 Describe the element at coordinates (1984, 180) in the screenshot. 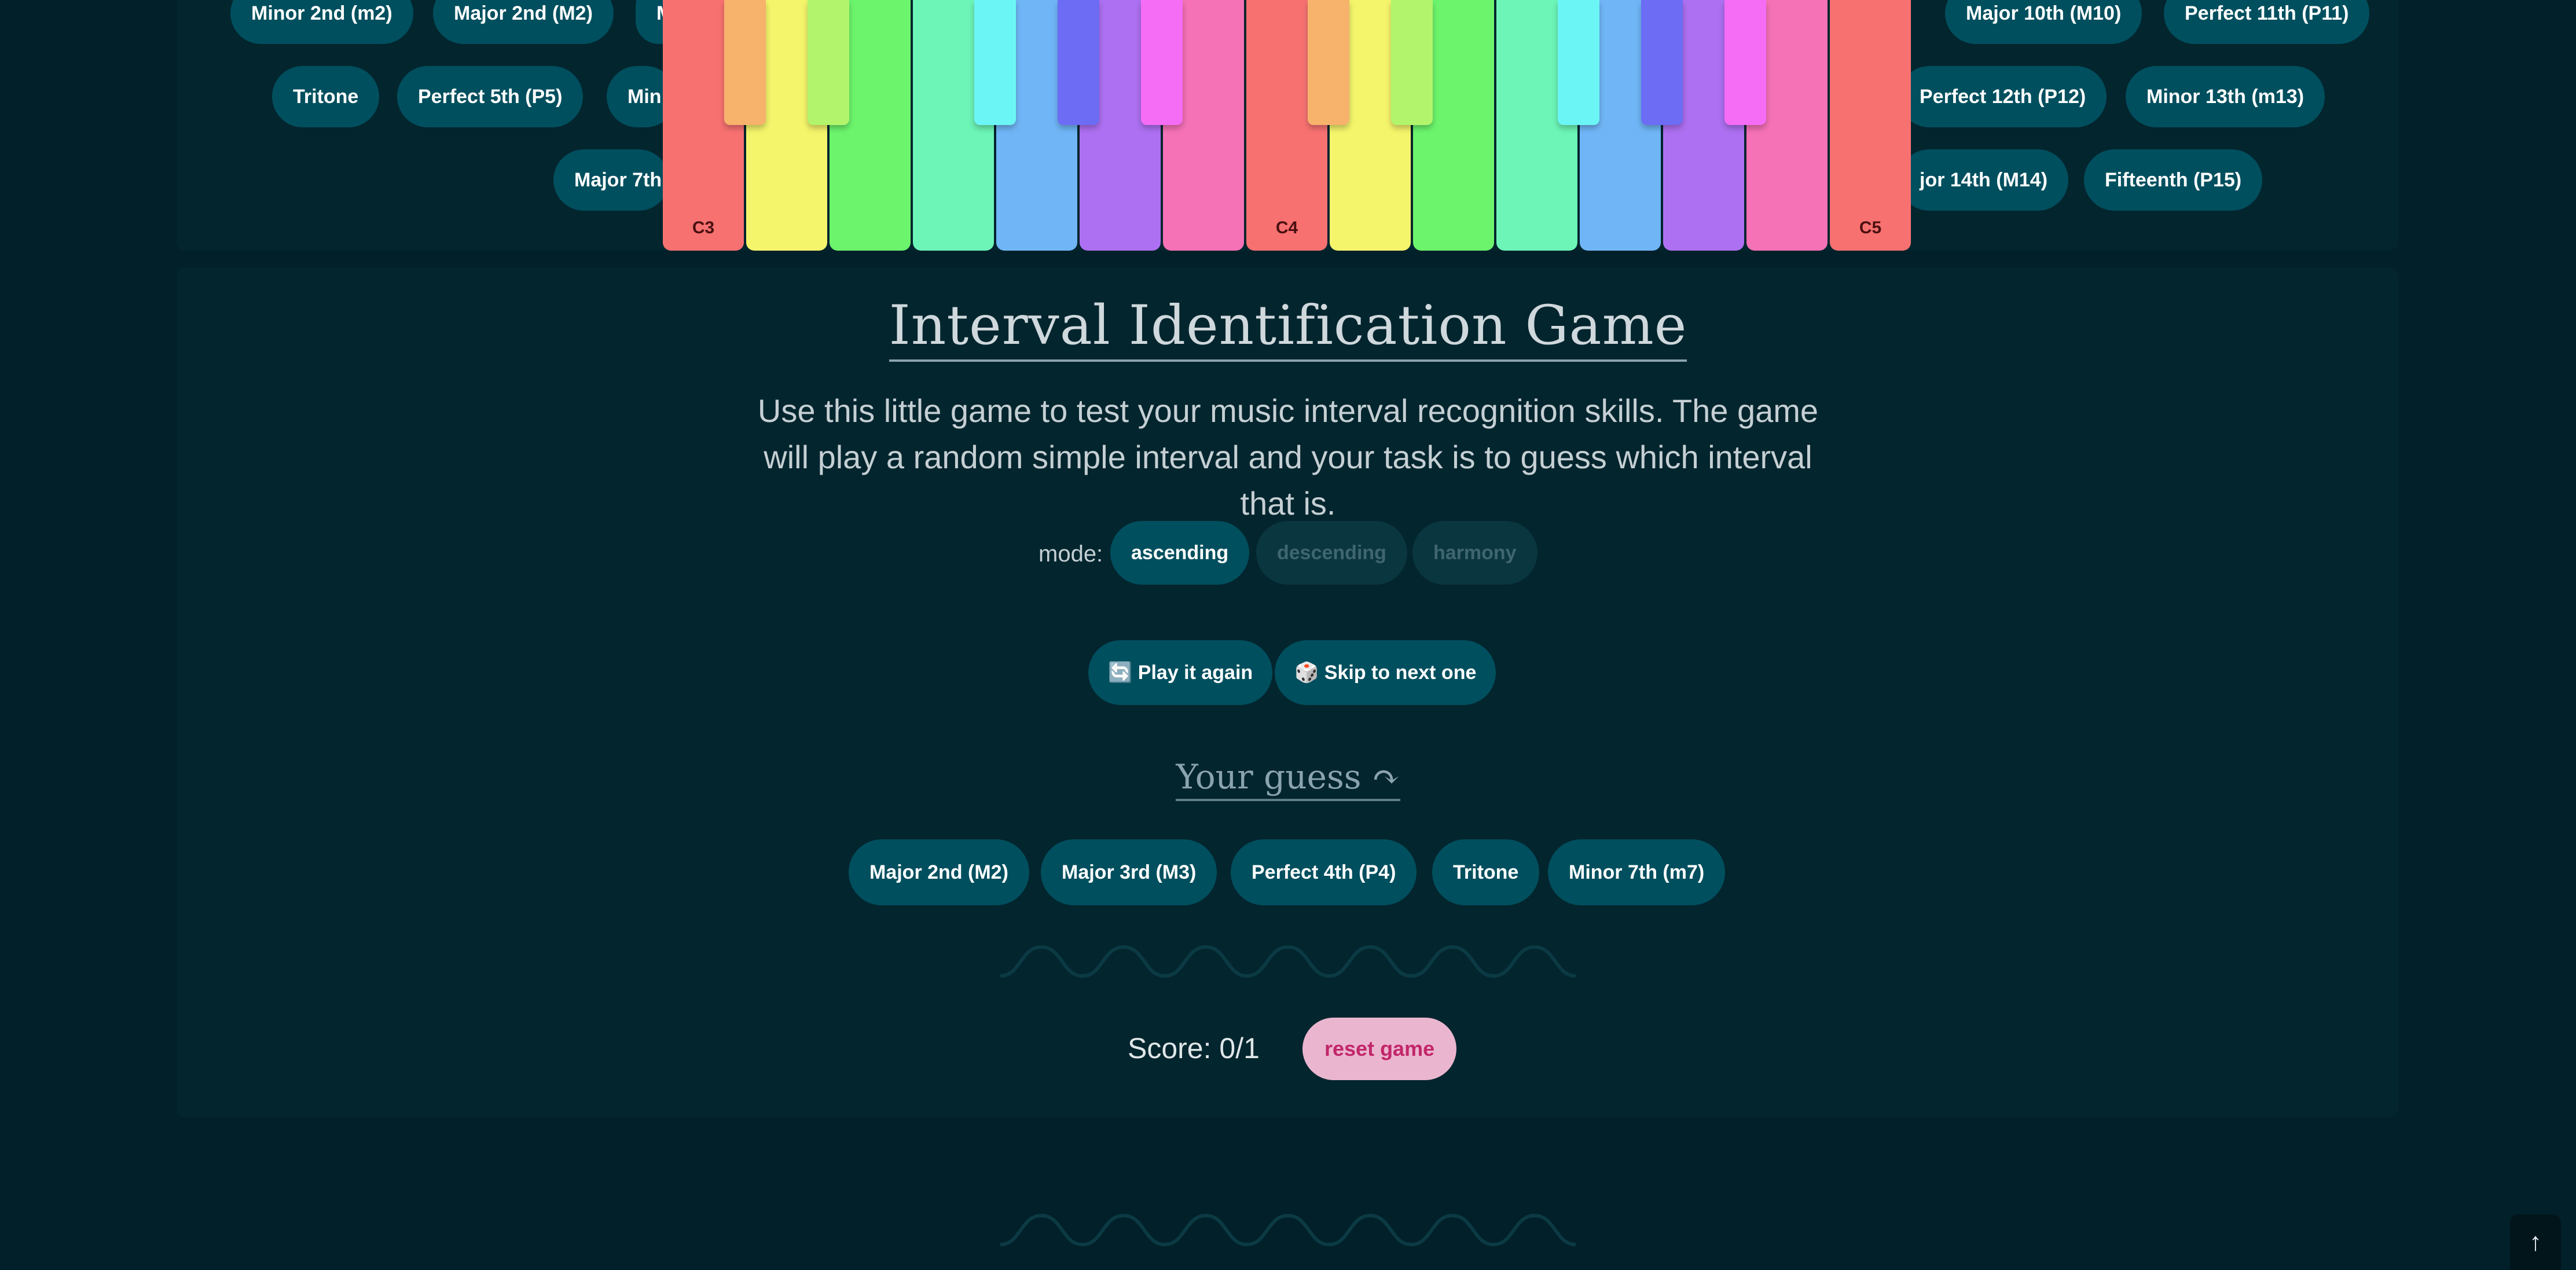

I see `interval-button: jor 14th (M14)` at that location.